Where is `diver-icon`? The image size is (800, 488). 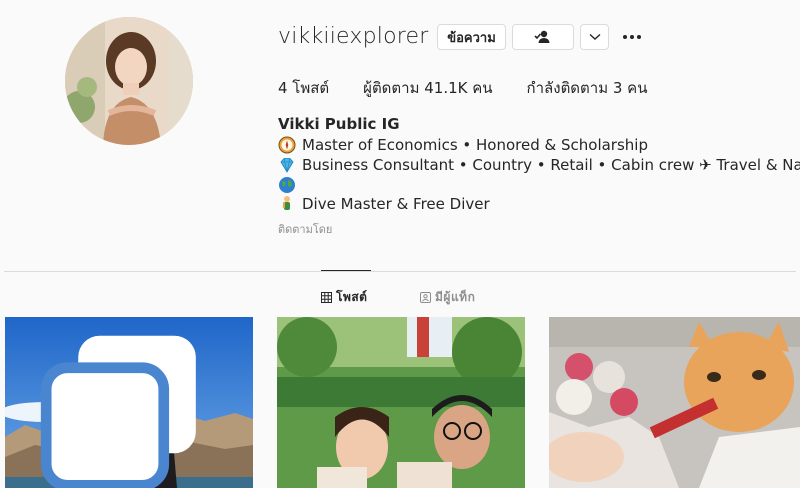
diver-icon is located at coordinates (286, 202).